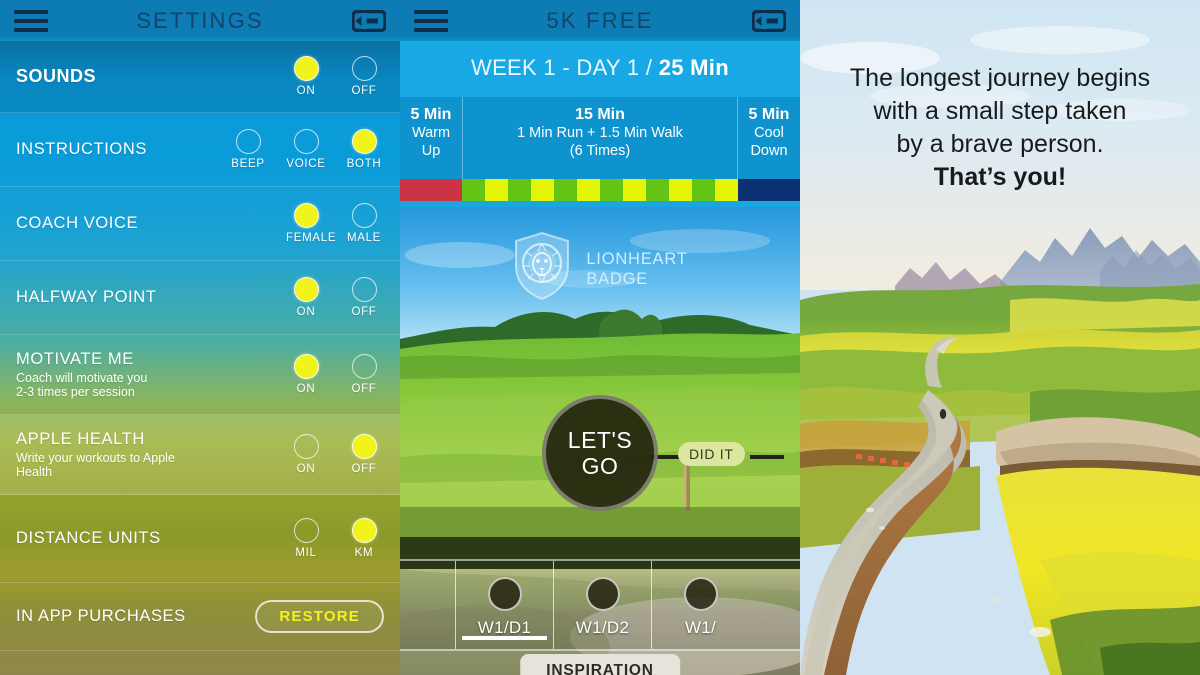  I want to click on badge-label: LIONHEART BADGE, so click(636, 269).